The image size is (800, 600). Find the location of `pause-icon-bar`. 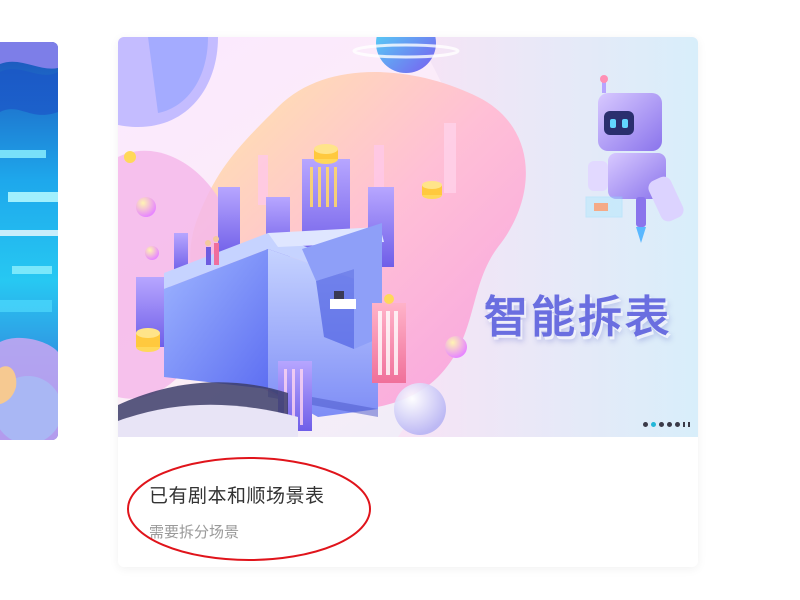

pause-icon-bar is located at coordinates (689, 424).